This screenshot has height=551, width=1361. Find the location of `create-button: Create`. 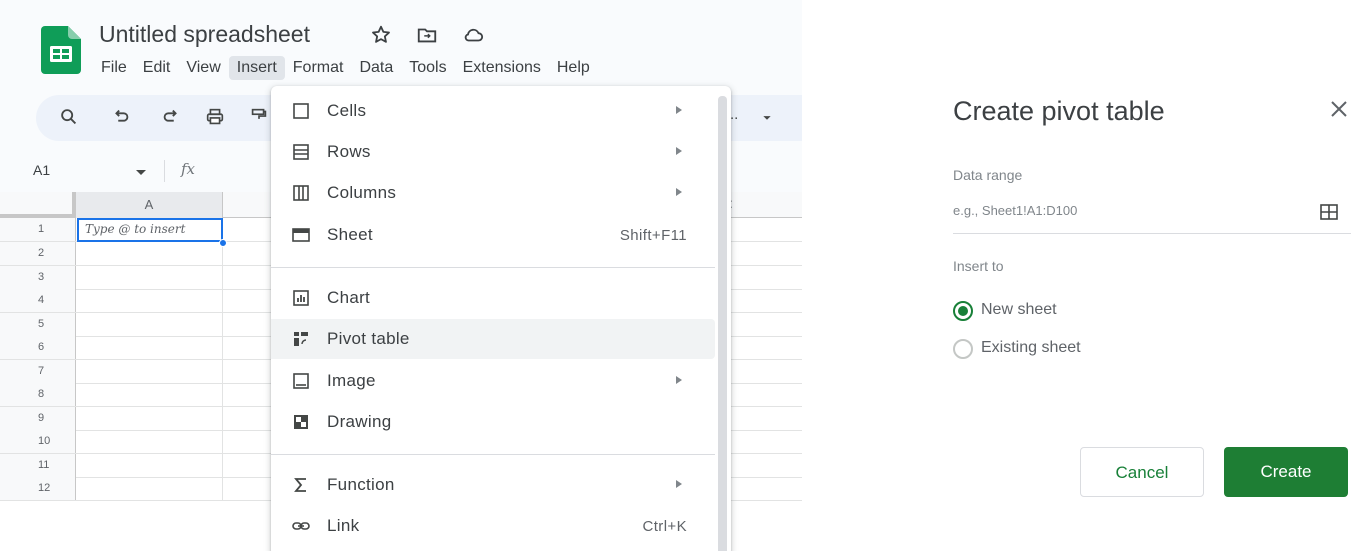

create-button: Create is located at coordinates (1286, 472).